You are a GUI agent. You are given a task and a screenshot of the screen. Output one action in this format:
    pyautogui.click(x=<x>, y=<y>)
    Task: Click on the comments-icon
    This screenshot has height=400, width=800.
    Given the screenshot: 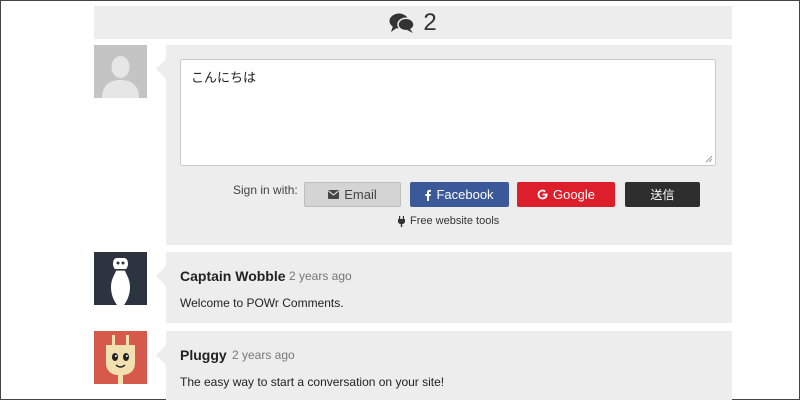 What is the action you would take?
    pyautogui.click(x=402, y=23)
    